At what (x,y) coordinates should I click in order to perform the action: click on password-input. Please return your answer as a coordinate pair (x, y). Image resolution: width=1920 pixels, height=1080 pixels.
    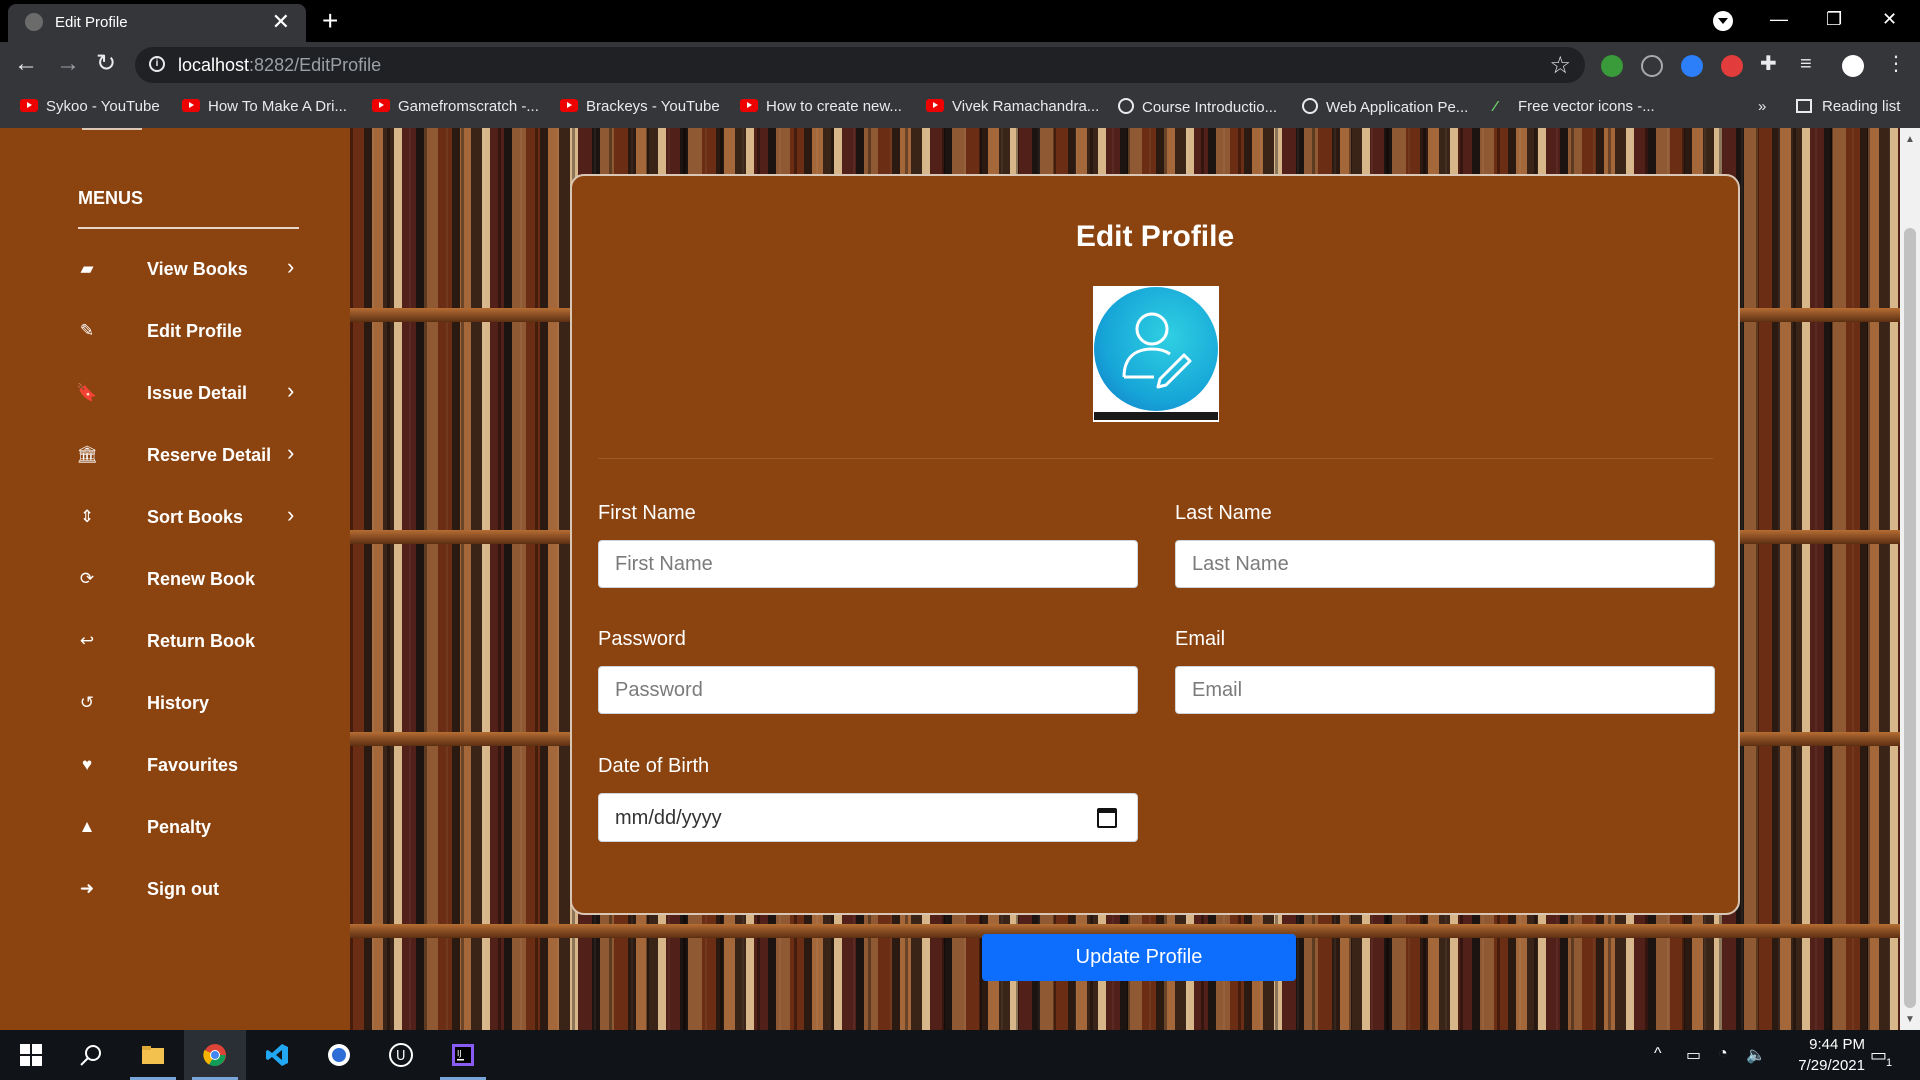
    Looking at the image, I should click on (868, 690).